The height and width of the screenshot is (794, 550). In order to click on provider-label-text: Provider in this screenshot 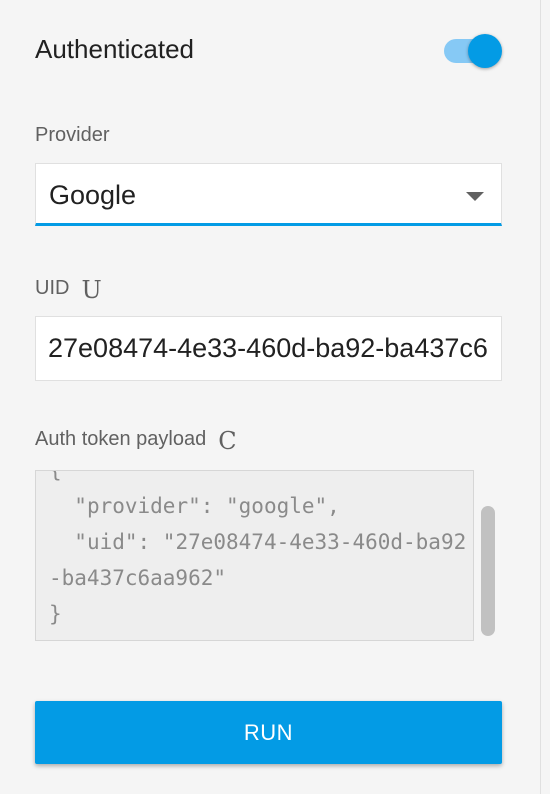, I will do `click(72, 135)`.